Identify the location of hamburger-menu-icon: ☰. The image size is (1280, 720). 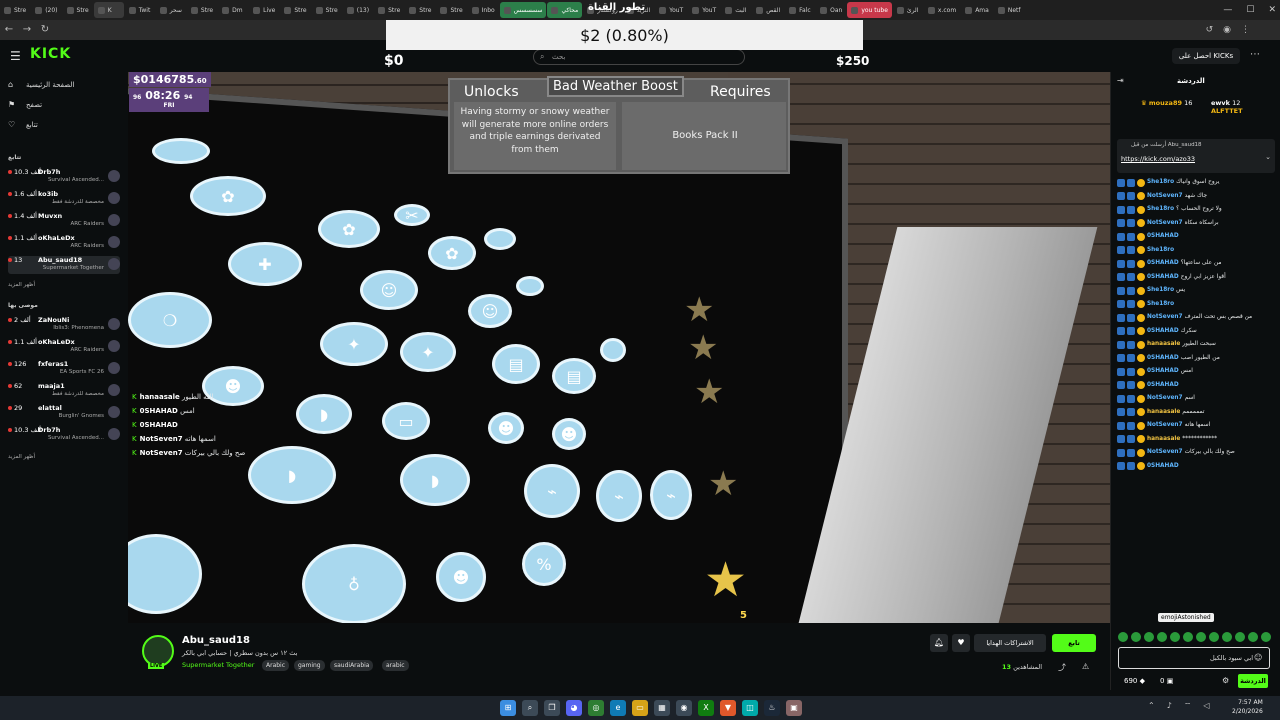
(15, 56).